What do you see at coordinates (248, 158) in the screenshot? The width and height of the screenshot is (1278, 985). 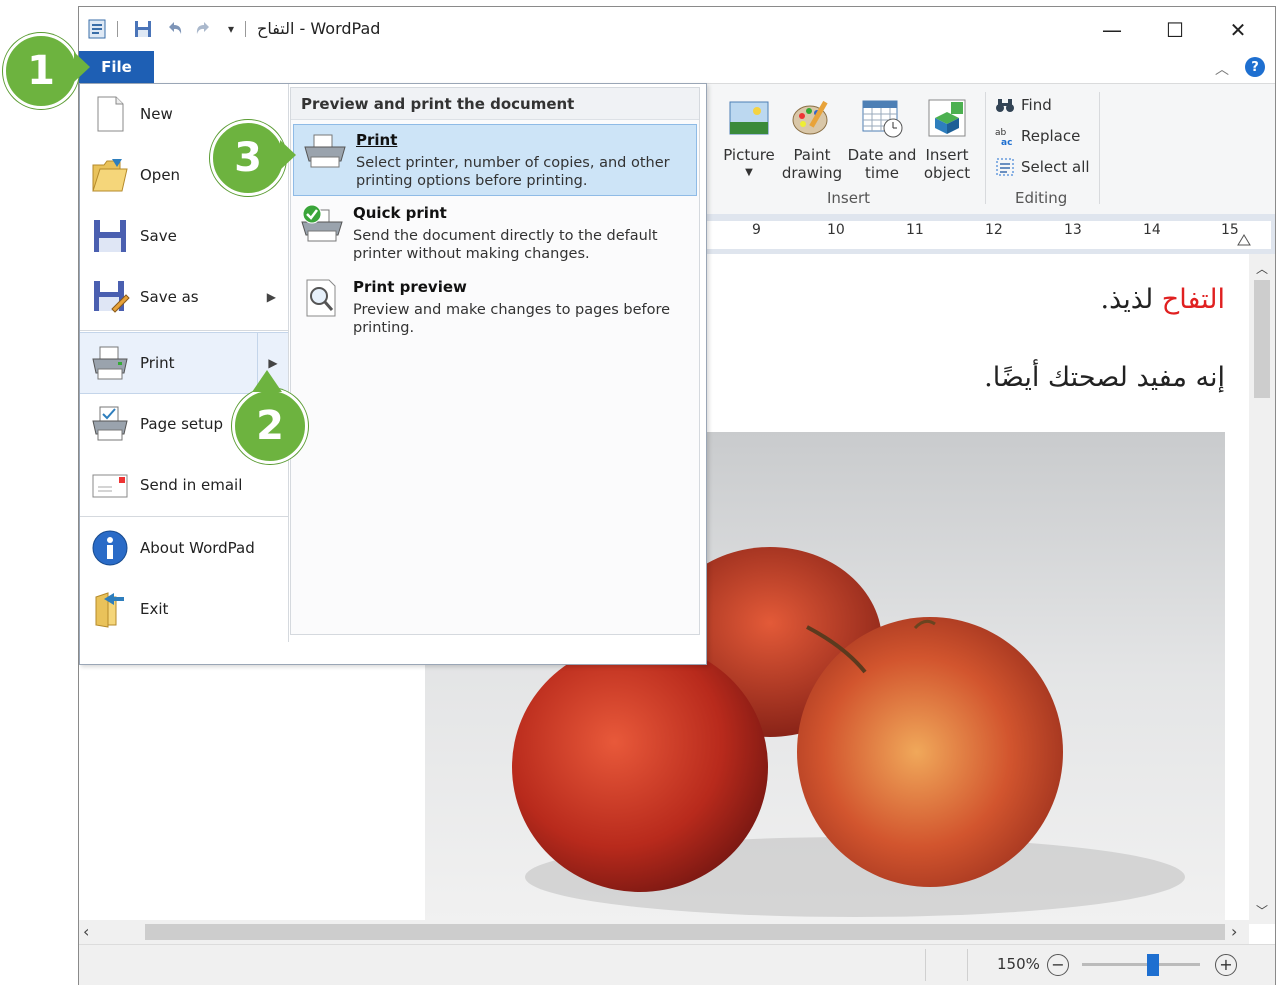 I see `callout-badge-3: 3` at bounding box center [248, 158].